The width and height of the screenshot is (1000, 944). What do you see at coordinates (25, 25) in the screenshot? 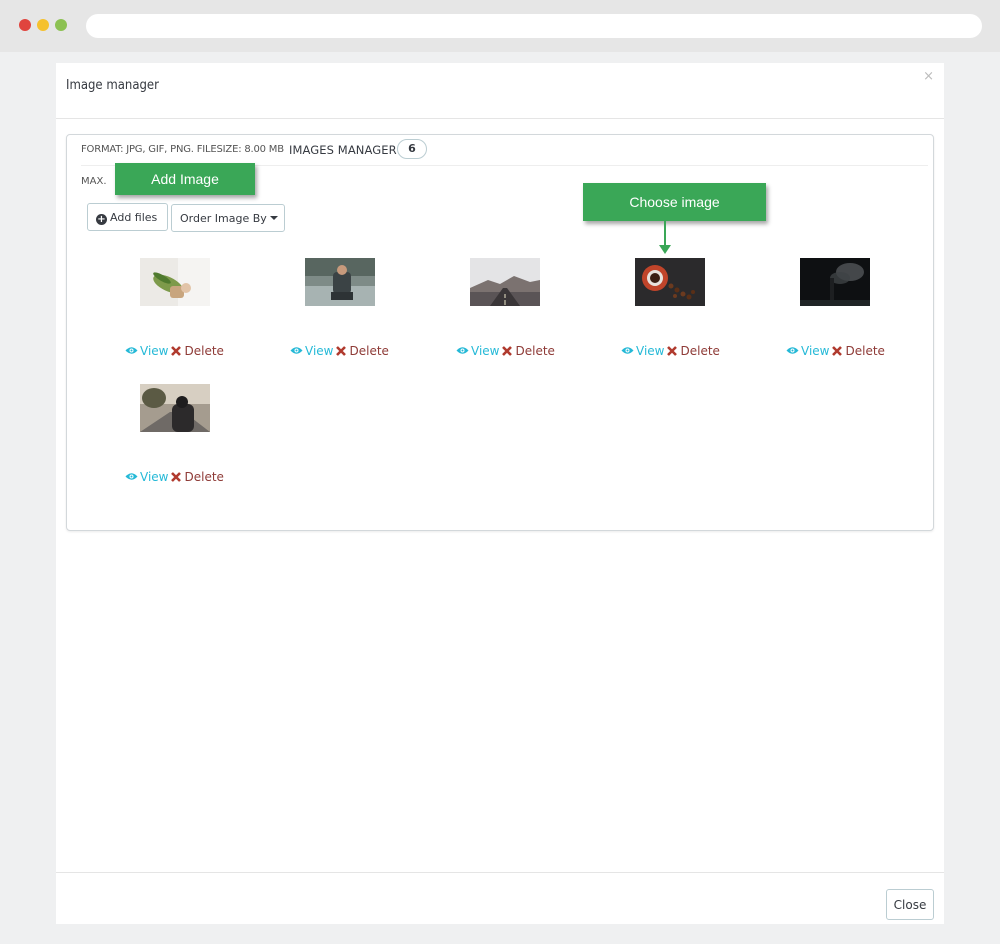
I see `window-close-dot` at bounding box center [25, 25].